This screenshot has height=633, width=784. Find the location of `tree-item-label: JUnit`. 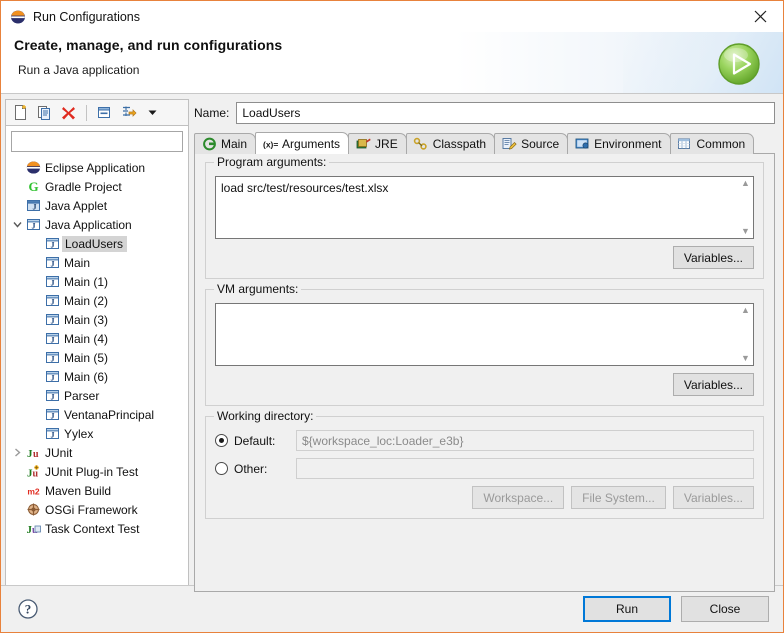

tree-item-label: JUnit is located at coordinates (59, 452).